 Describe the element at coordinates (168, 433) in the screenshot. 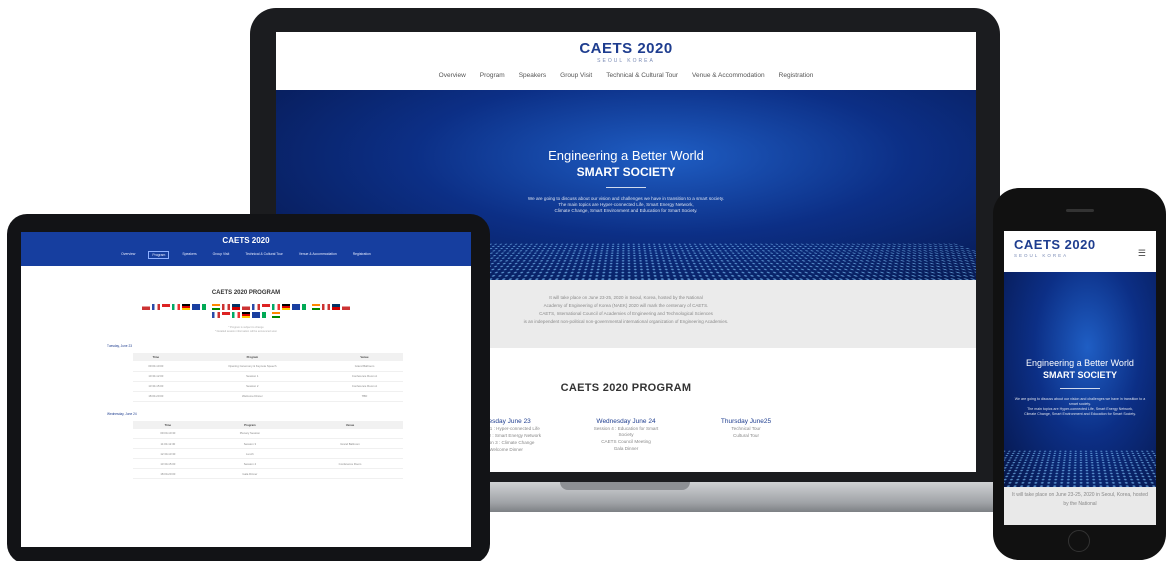

I see `table-cell: 09:00-10:30` at that location.